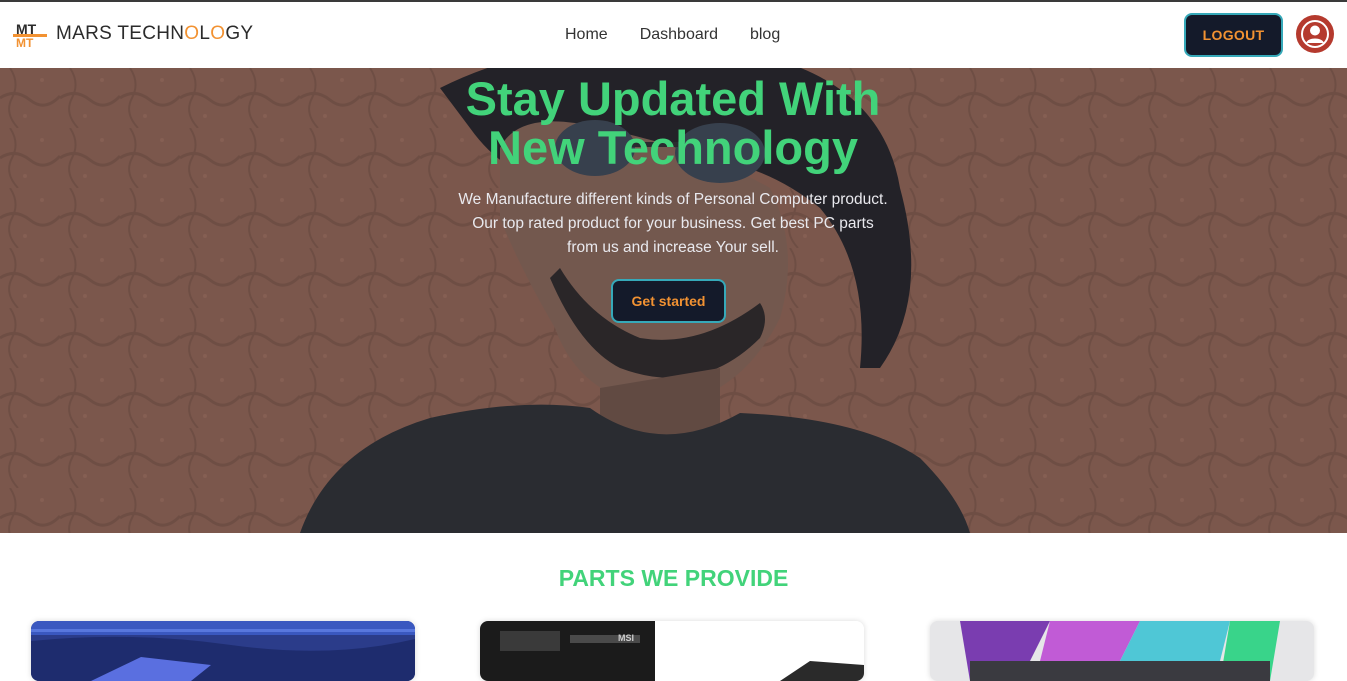 The height and width of the screenshot is (681, 1347). What do you see at coordinates (673, 98) in the screenshot?
I see `hero-title-line-1: Stay Updated With` at bounding box center [673, 98].